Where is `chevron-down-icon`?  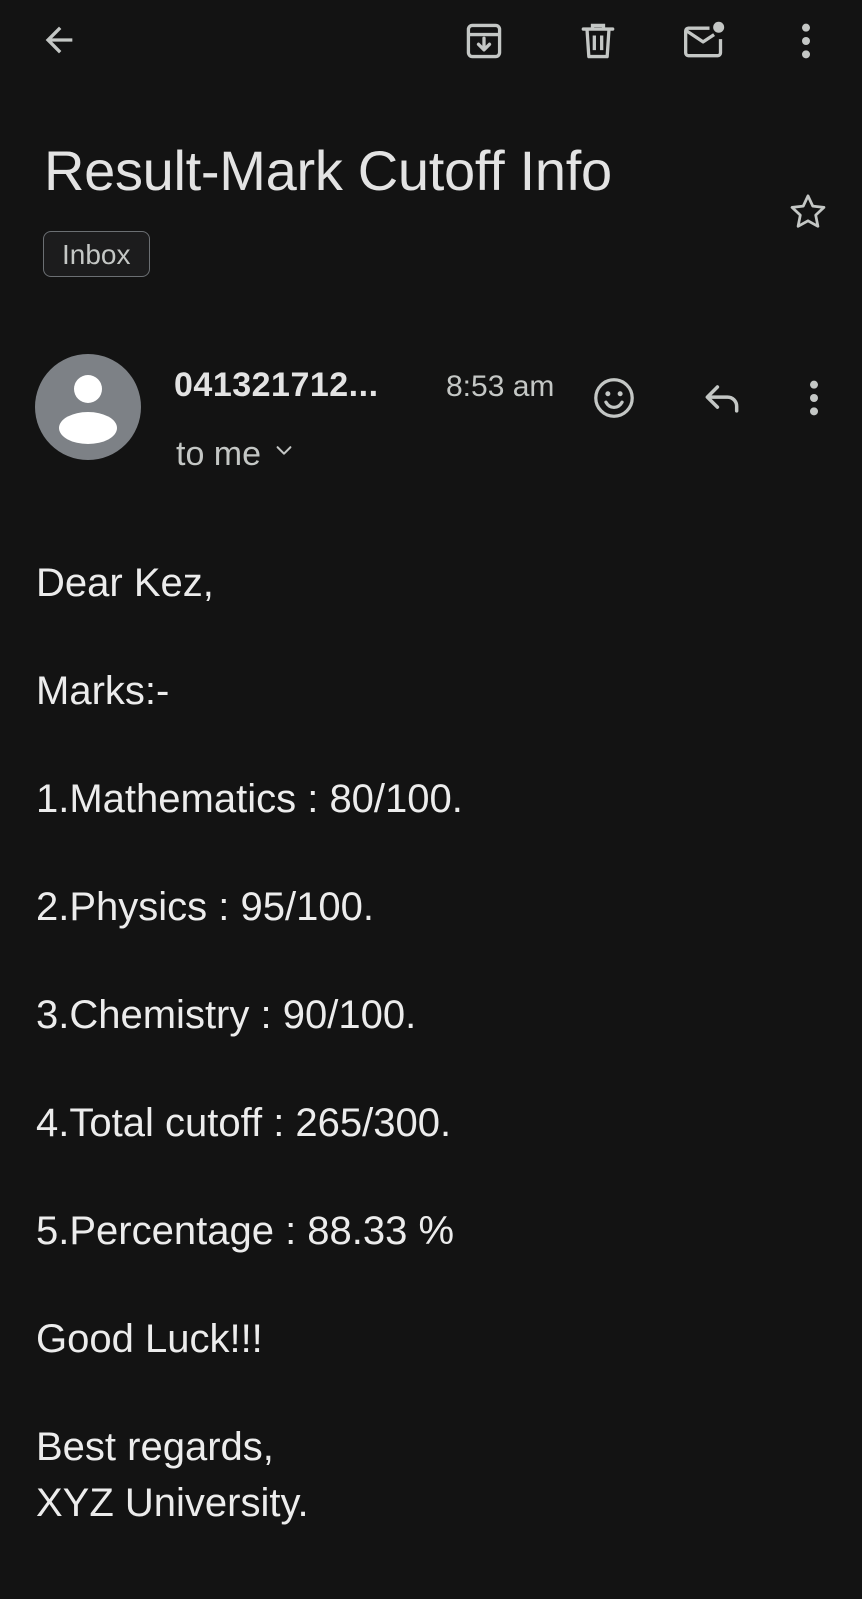
chevron-down-icon is located at coordinates (284, 450).